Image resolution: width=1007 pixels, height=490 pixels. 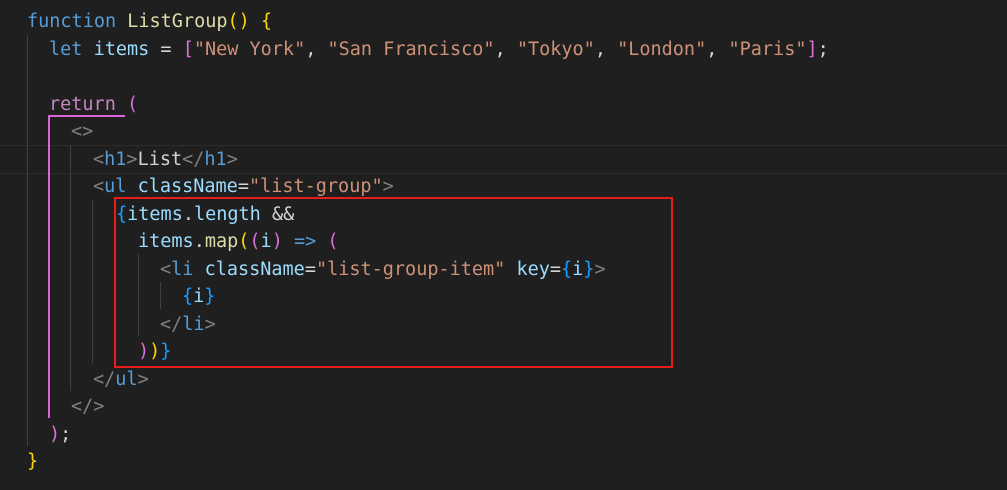 What do you see at coordinates (182, 269) in the screenshot?
I see `tag-li: li` at bounding box center [182, 269].